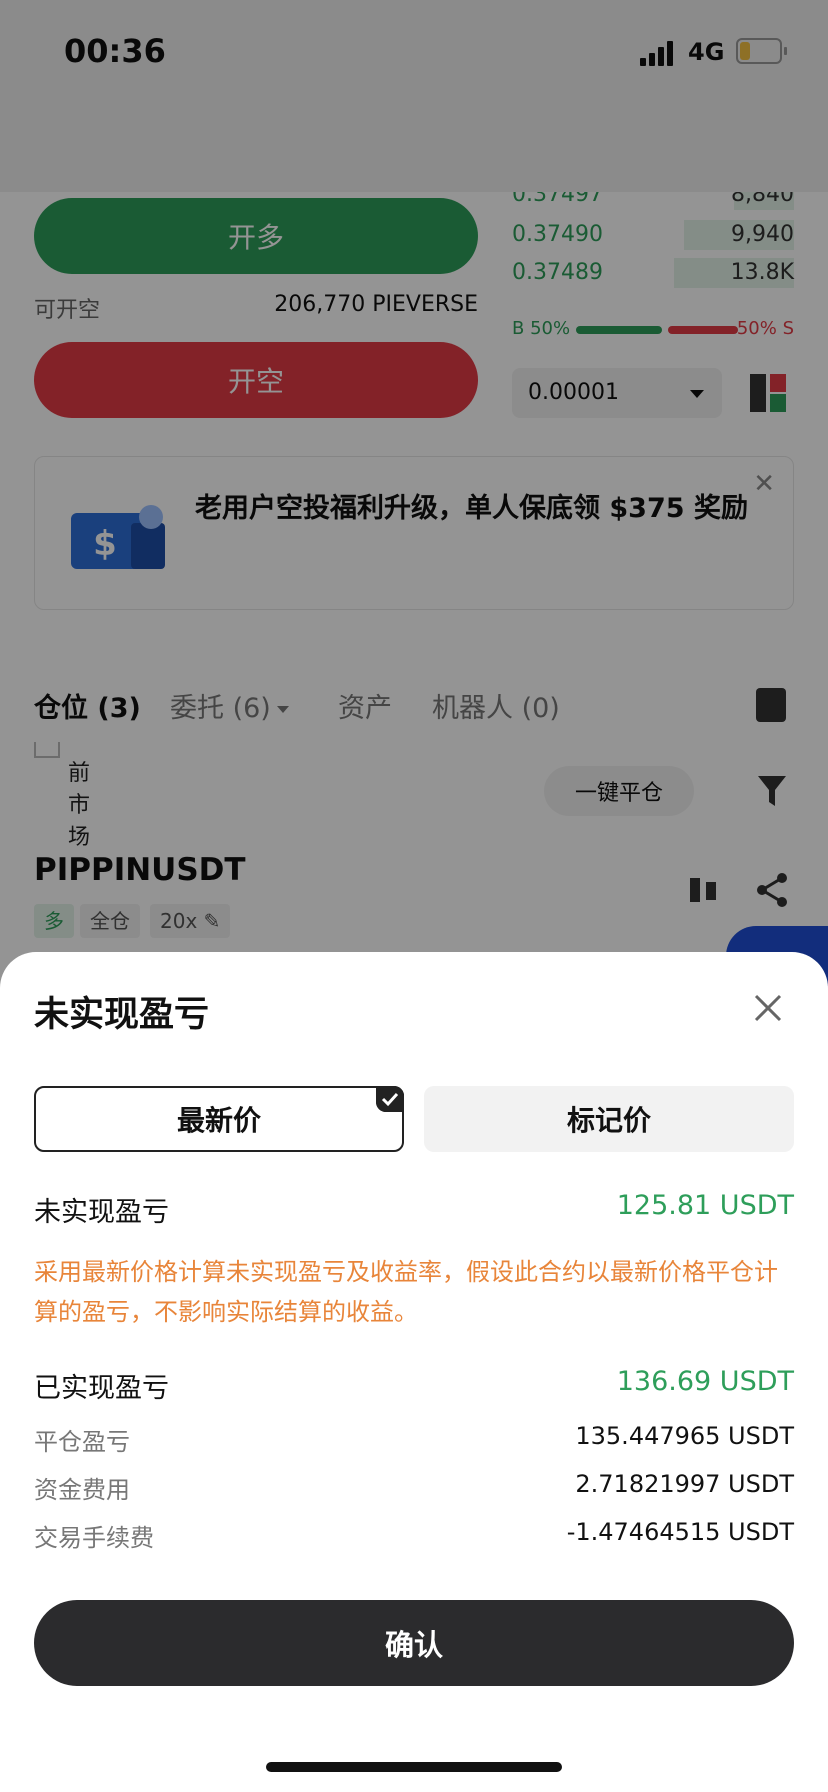 The height and width of the screenshot is (1792, 828). Describe the element at coordinates (705, 1205) in the screenshot. I see `unrealized-value: 125.81 USDT` at that location.